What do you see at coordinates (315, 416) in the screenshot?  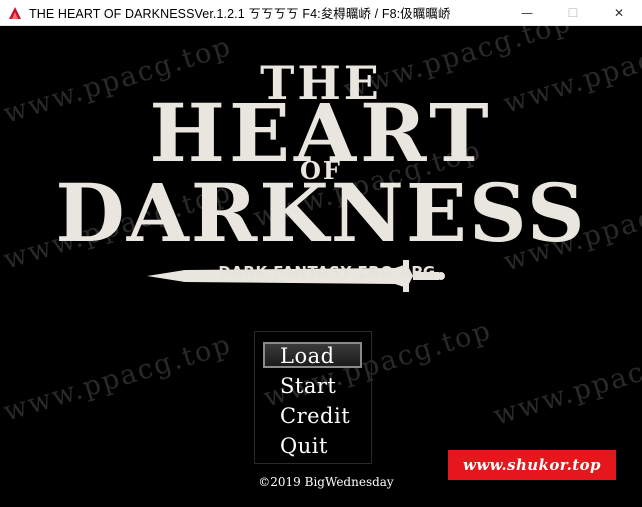 I see `menu-item-credit: Credit` at bounding box center [315, 416].